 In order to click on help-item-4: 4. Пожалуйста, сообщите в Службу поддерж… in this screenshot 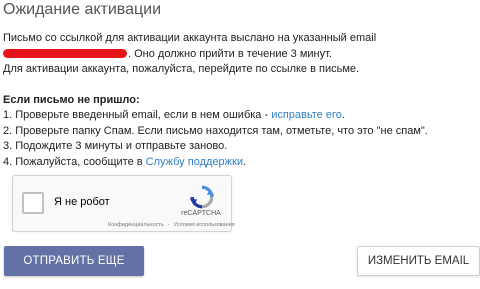, I will do `click(215, 163)`.